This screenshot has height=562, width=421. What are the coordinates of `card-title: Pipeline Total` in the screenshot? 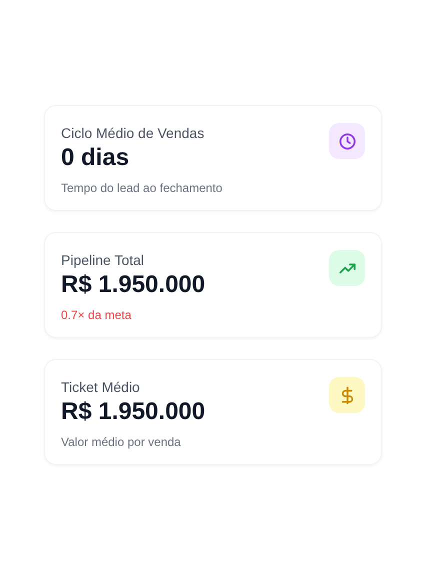 It's located at (103, 260).